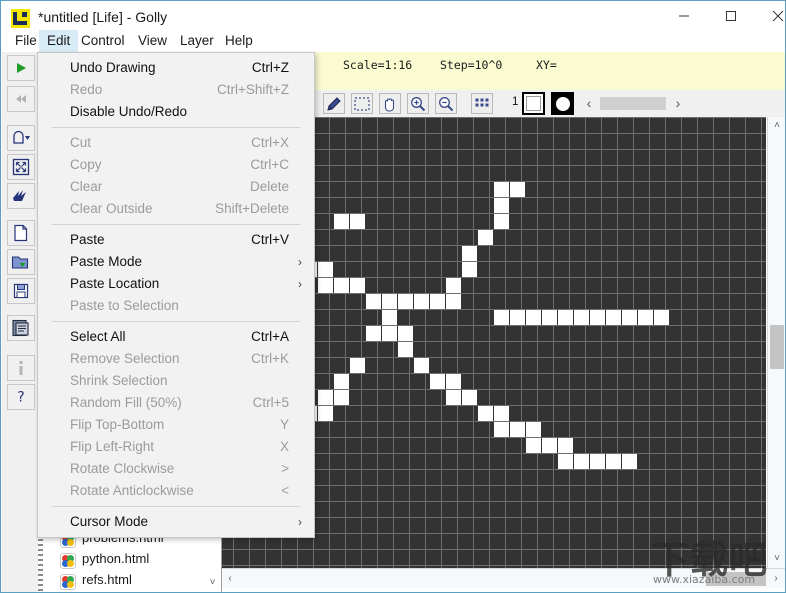 Image resolution: width=786 pixels, height=593 pixels. I want to click on white-state-swatch, so click(533, 103).